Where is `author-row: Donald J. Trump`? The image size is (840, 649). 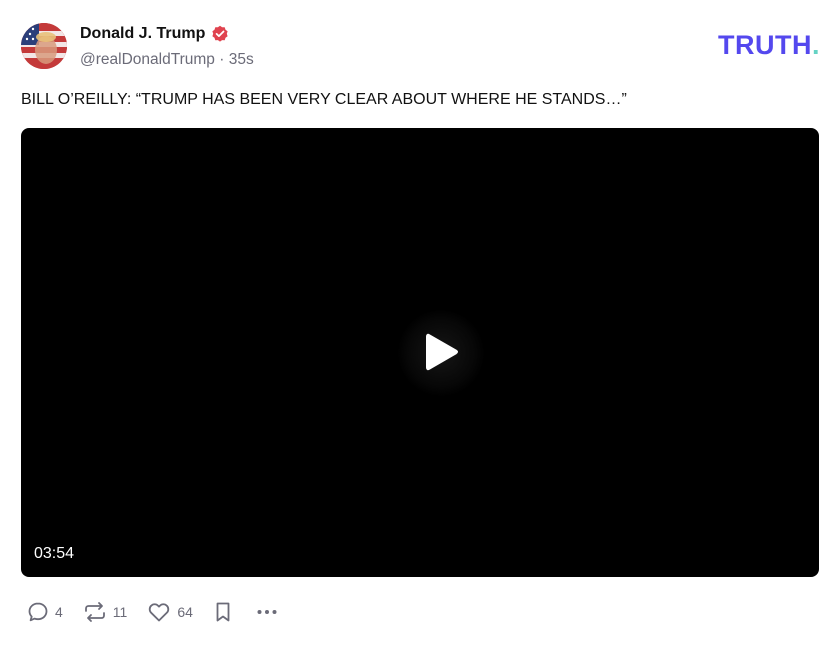 author-row: Donald J. Trump is located at coordinates (154, 34).